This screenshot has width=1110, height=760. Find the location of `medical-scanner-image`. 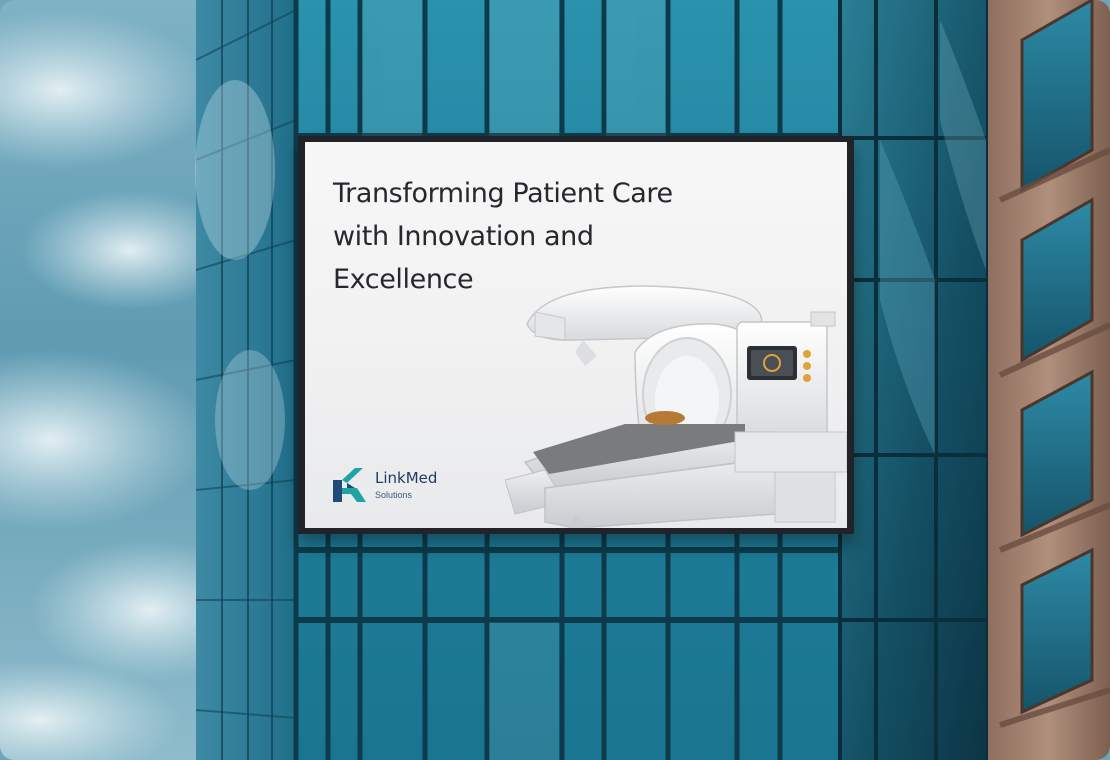

medical-scanner-image is located at coordinates (676, 406).